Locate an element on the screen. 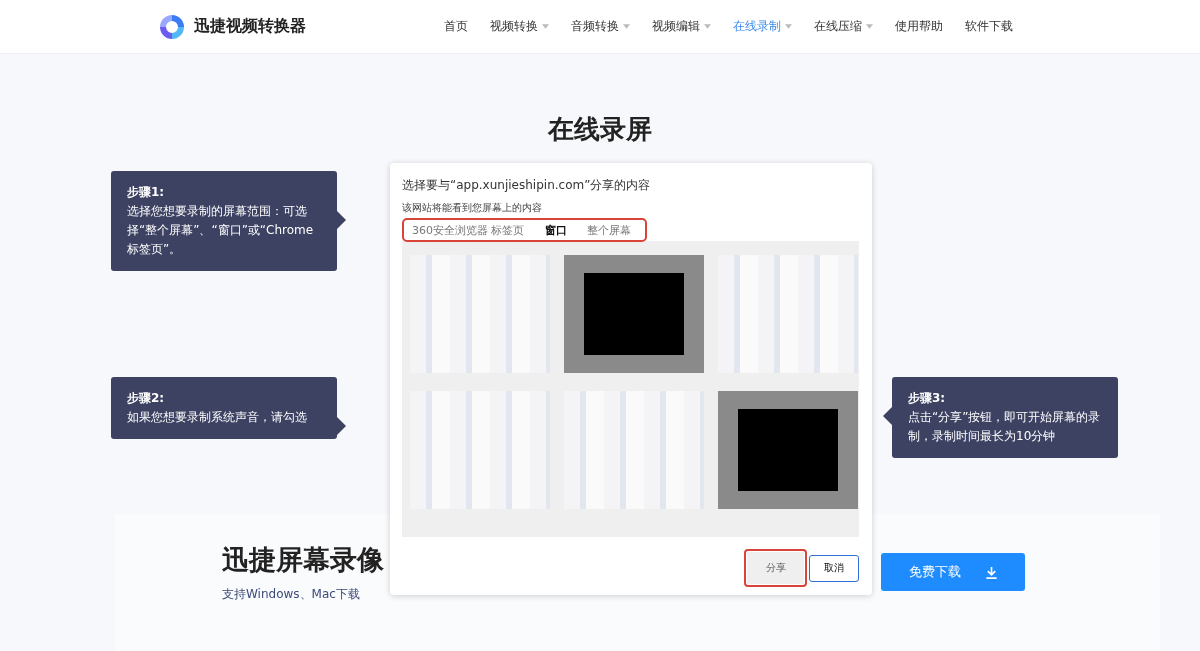  promo-title: 迅捷屏幕录像 is located at coordinates (303, 559).